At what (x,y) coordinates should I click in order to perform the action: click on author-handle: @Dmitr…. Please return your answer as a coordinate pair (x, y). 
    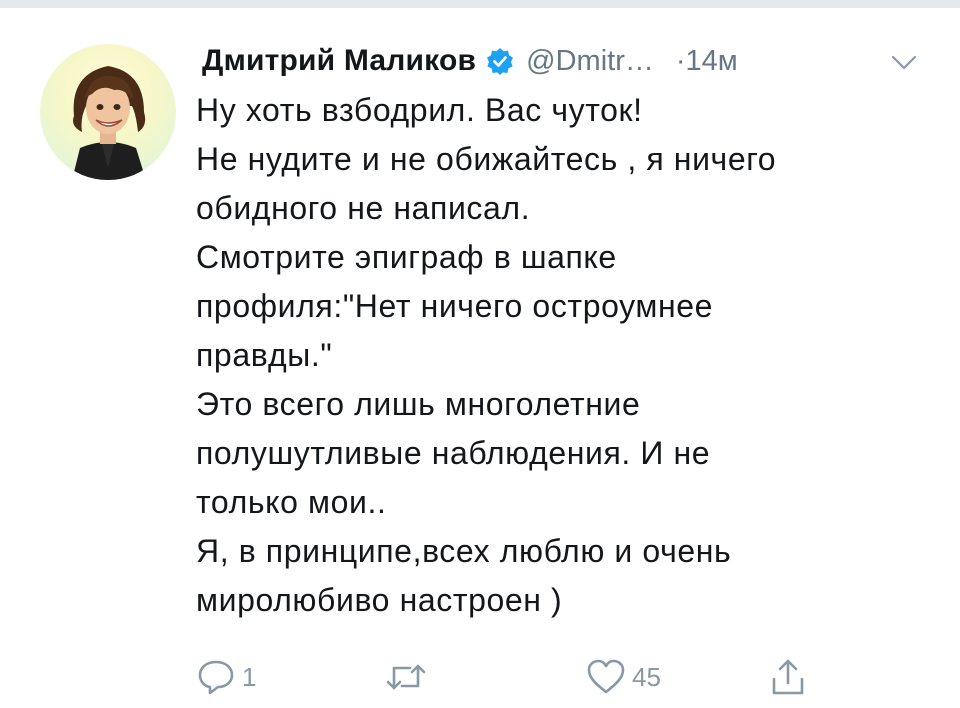
    Looking at the image, I should click on (590, 61).